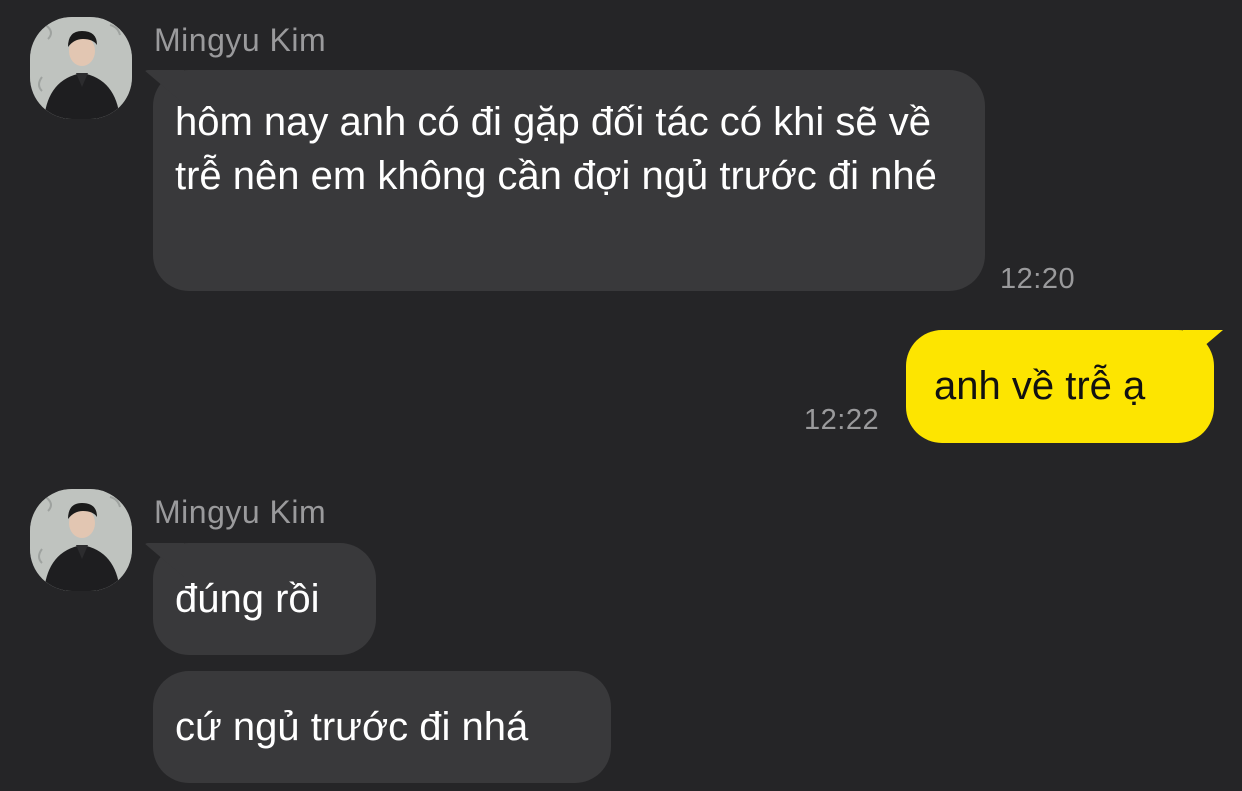 Image resolution: width=1242 pixels, height=791 pixels. I want to click on message-text: đúng rồi, so click(247, 599).